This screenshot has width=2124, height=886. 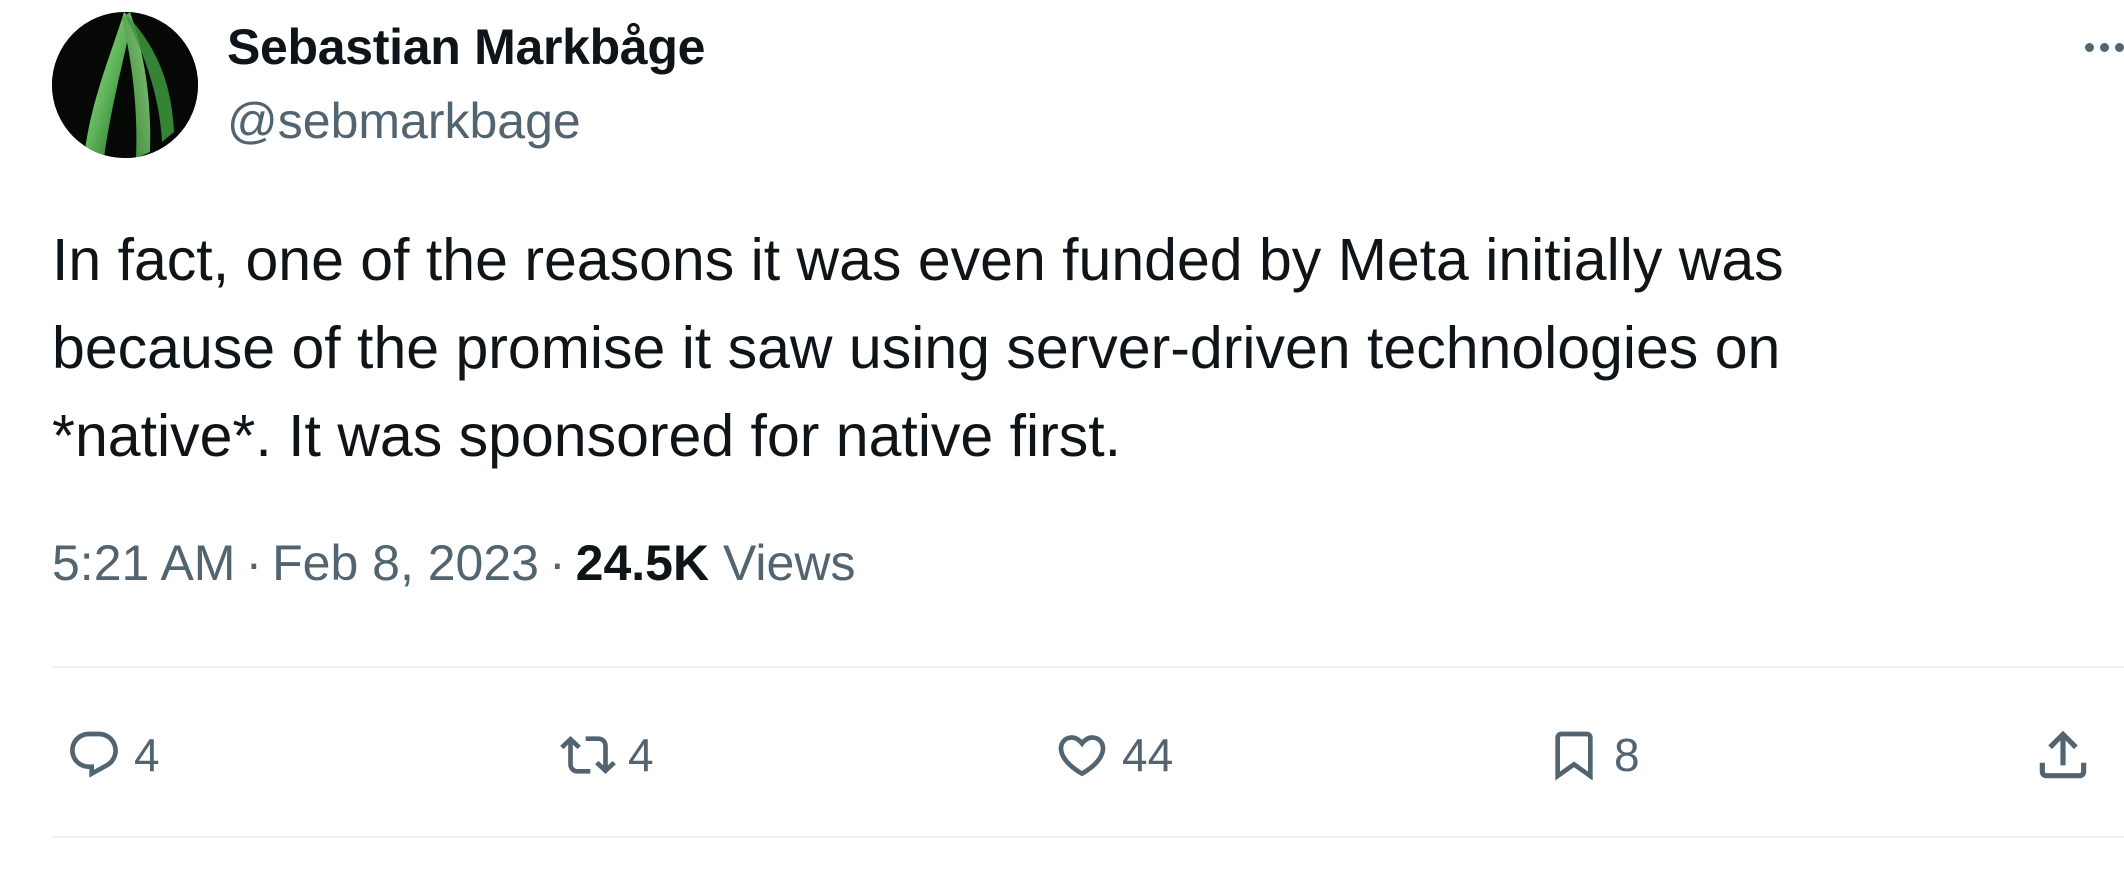 I want to click on author-display-name: Sebastian Markbåge, so click(x=466, y=47).